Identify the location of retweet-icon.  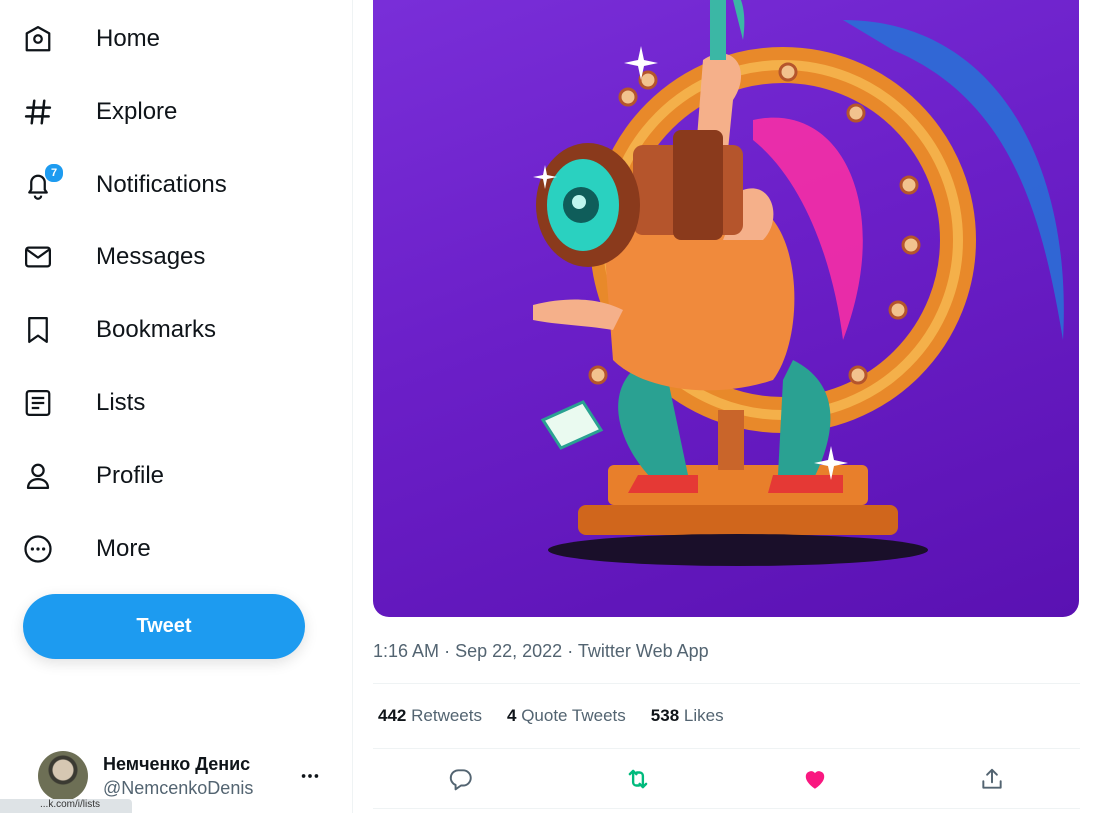
(638, 779).